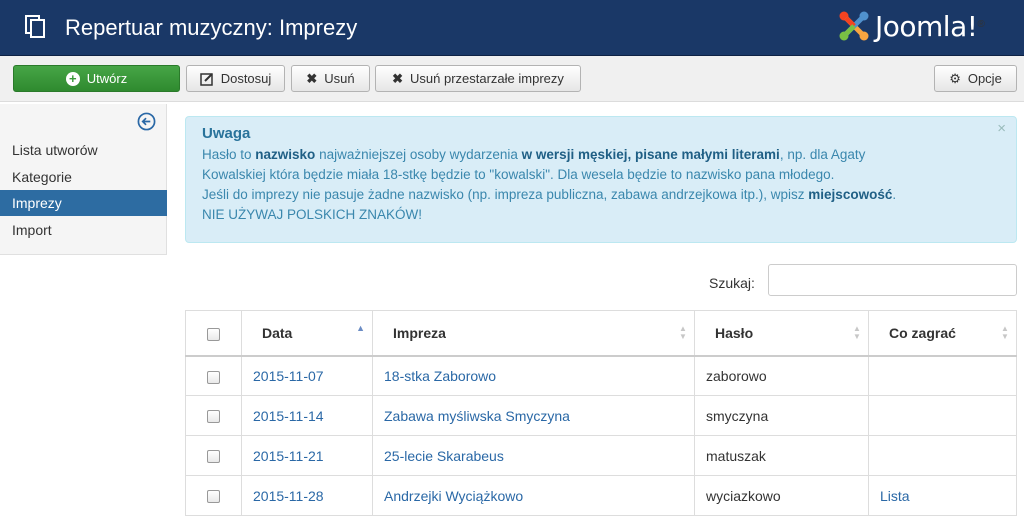  I want to click on what-to-play-link: Lista, so click(895, 496).